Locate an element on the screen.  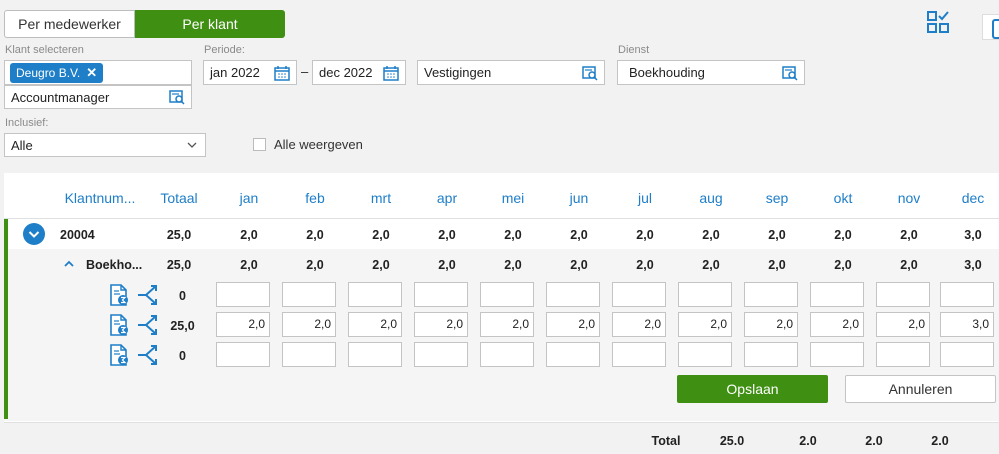
accountmanager-field: Accountmanager is located at coordinates (98, 97).